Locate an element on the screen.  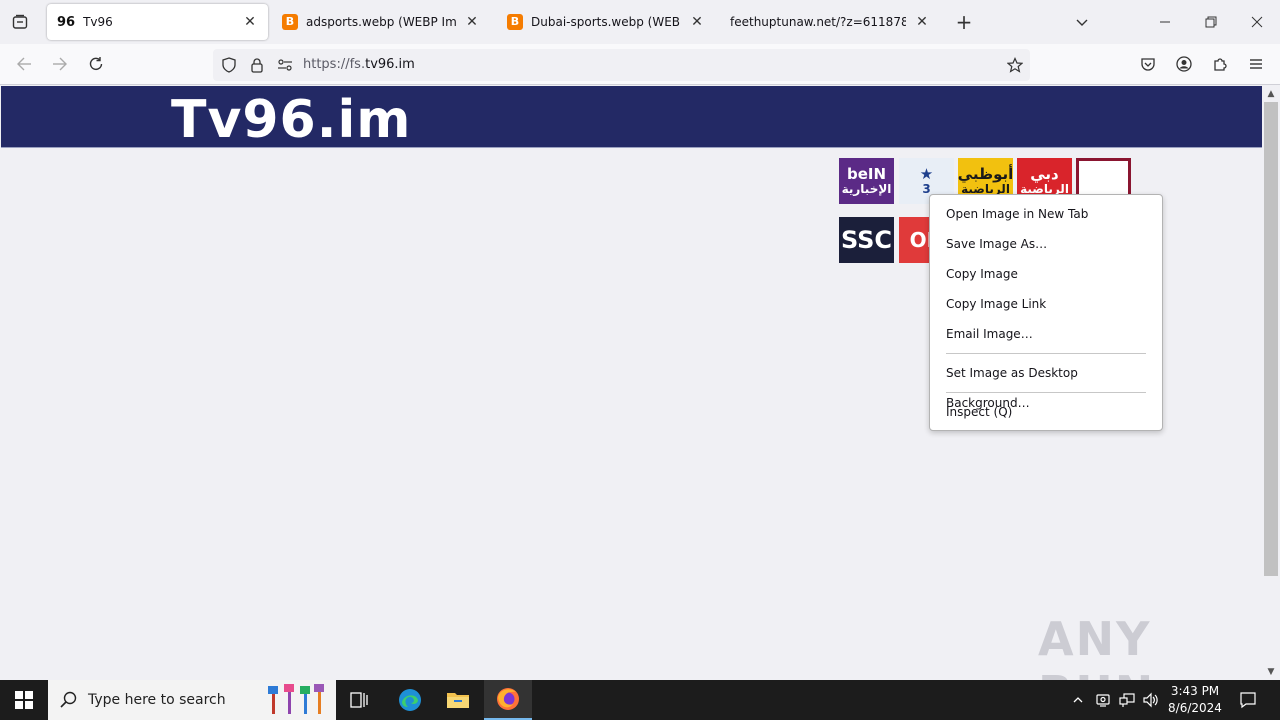
meet-now-icon is located at coordinates (1103, 700).